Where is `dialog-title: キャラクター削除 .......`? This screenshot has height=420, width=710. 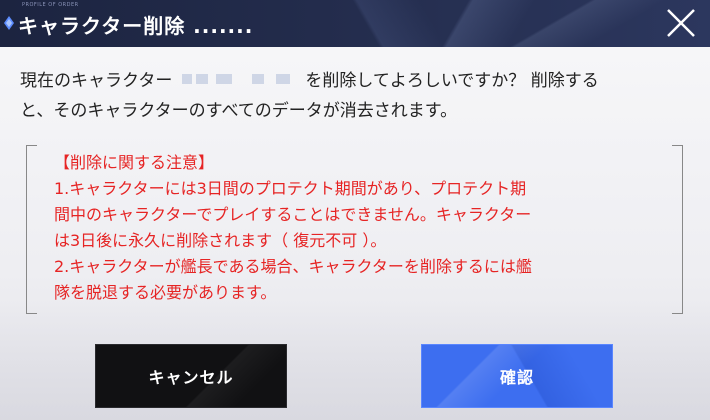 dialog-title: キャラクター削除 ....... is located at coordinates (136, 26).